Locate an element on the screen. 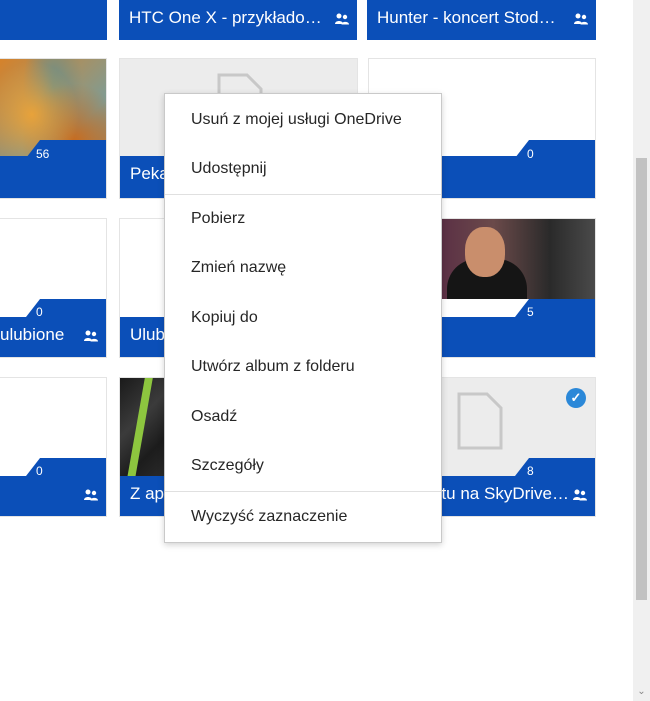 The image size is (650, 701). menu-item-share: Udostępnij is located at coordinates (303, 168).